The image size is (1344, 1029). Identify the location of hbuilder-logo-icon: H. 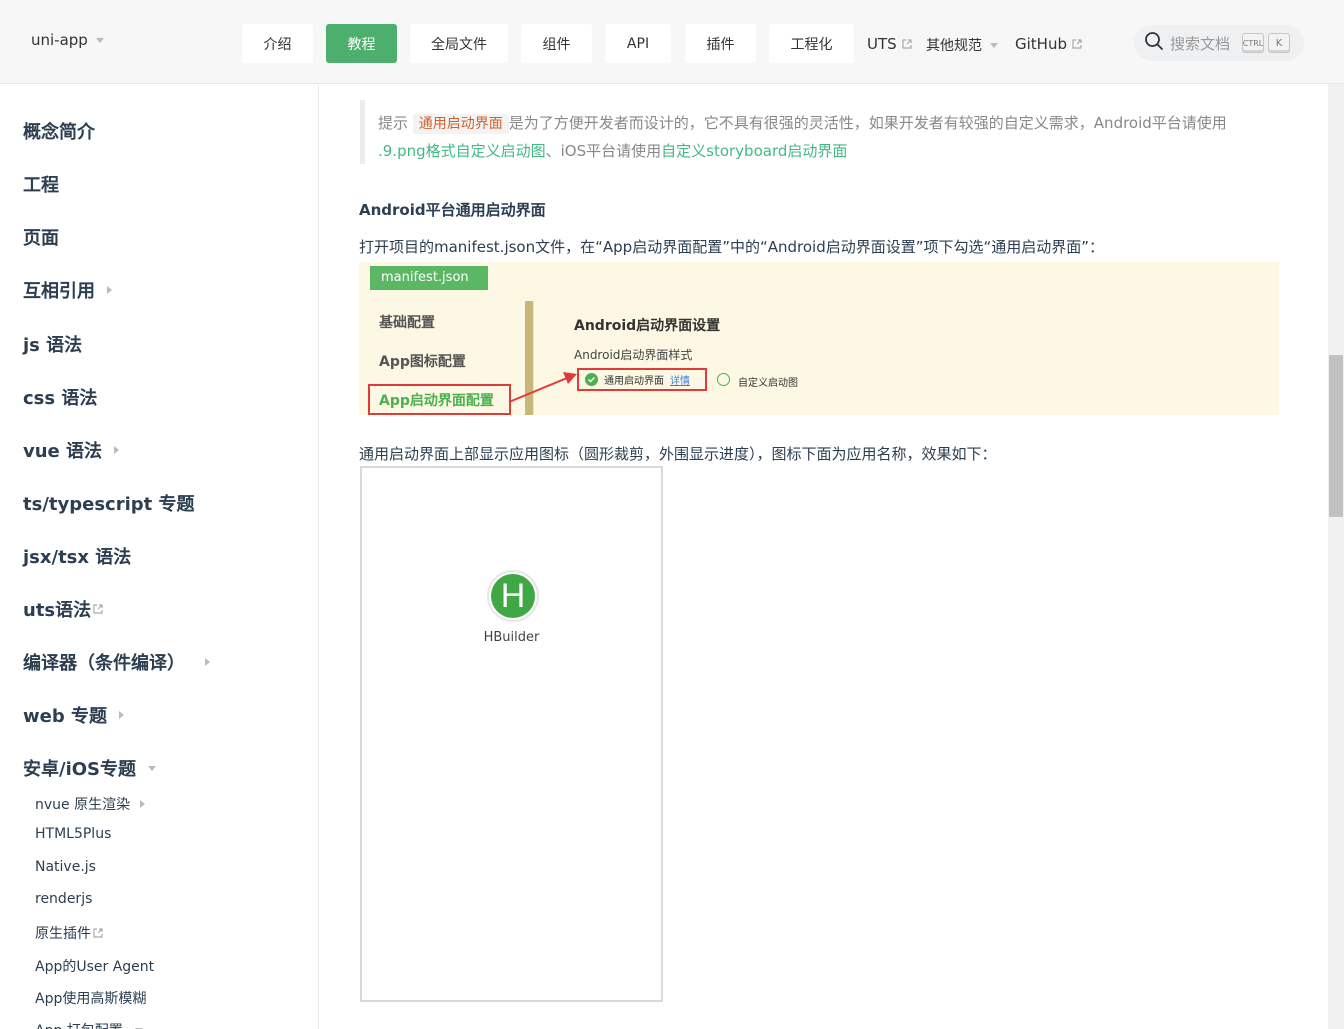
(513, 596).